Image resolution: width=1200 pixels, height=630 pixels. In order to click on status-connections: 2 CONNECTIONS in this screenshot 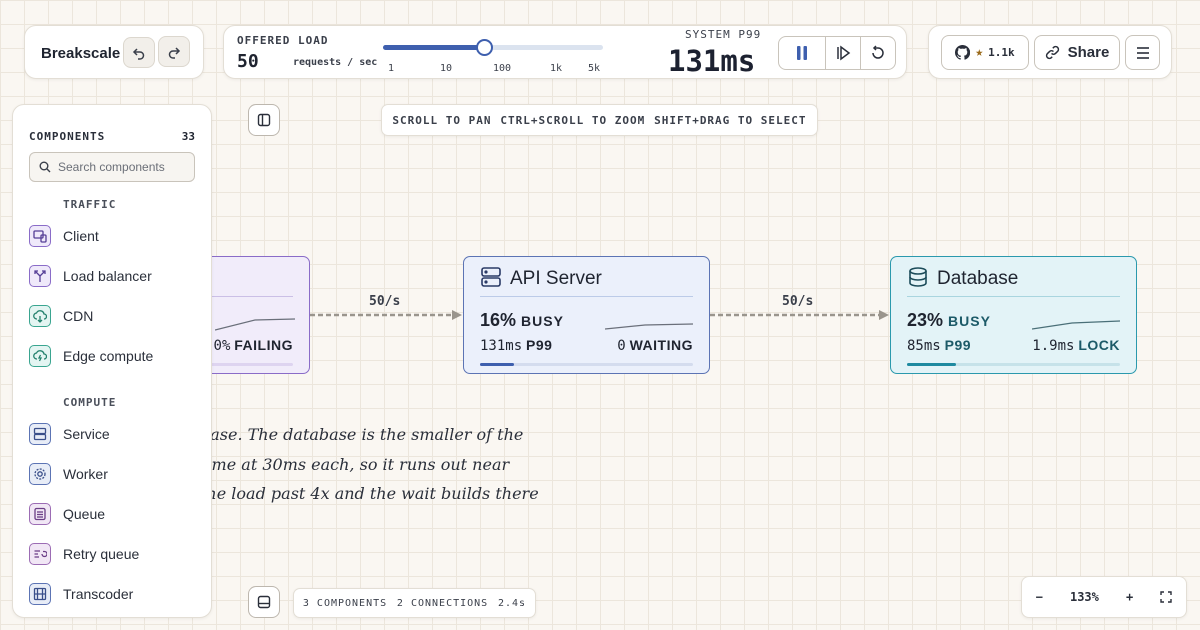, I will do `click(442, 603)`.